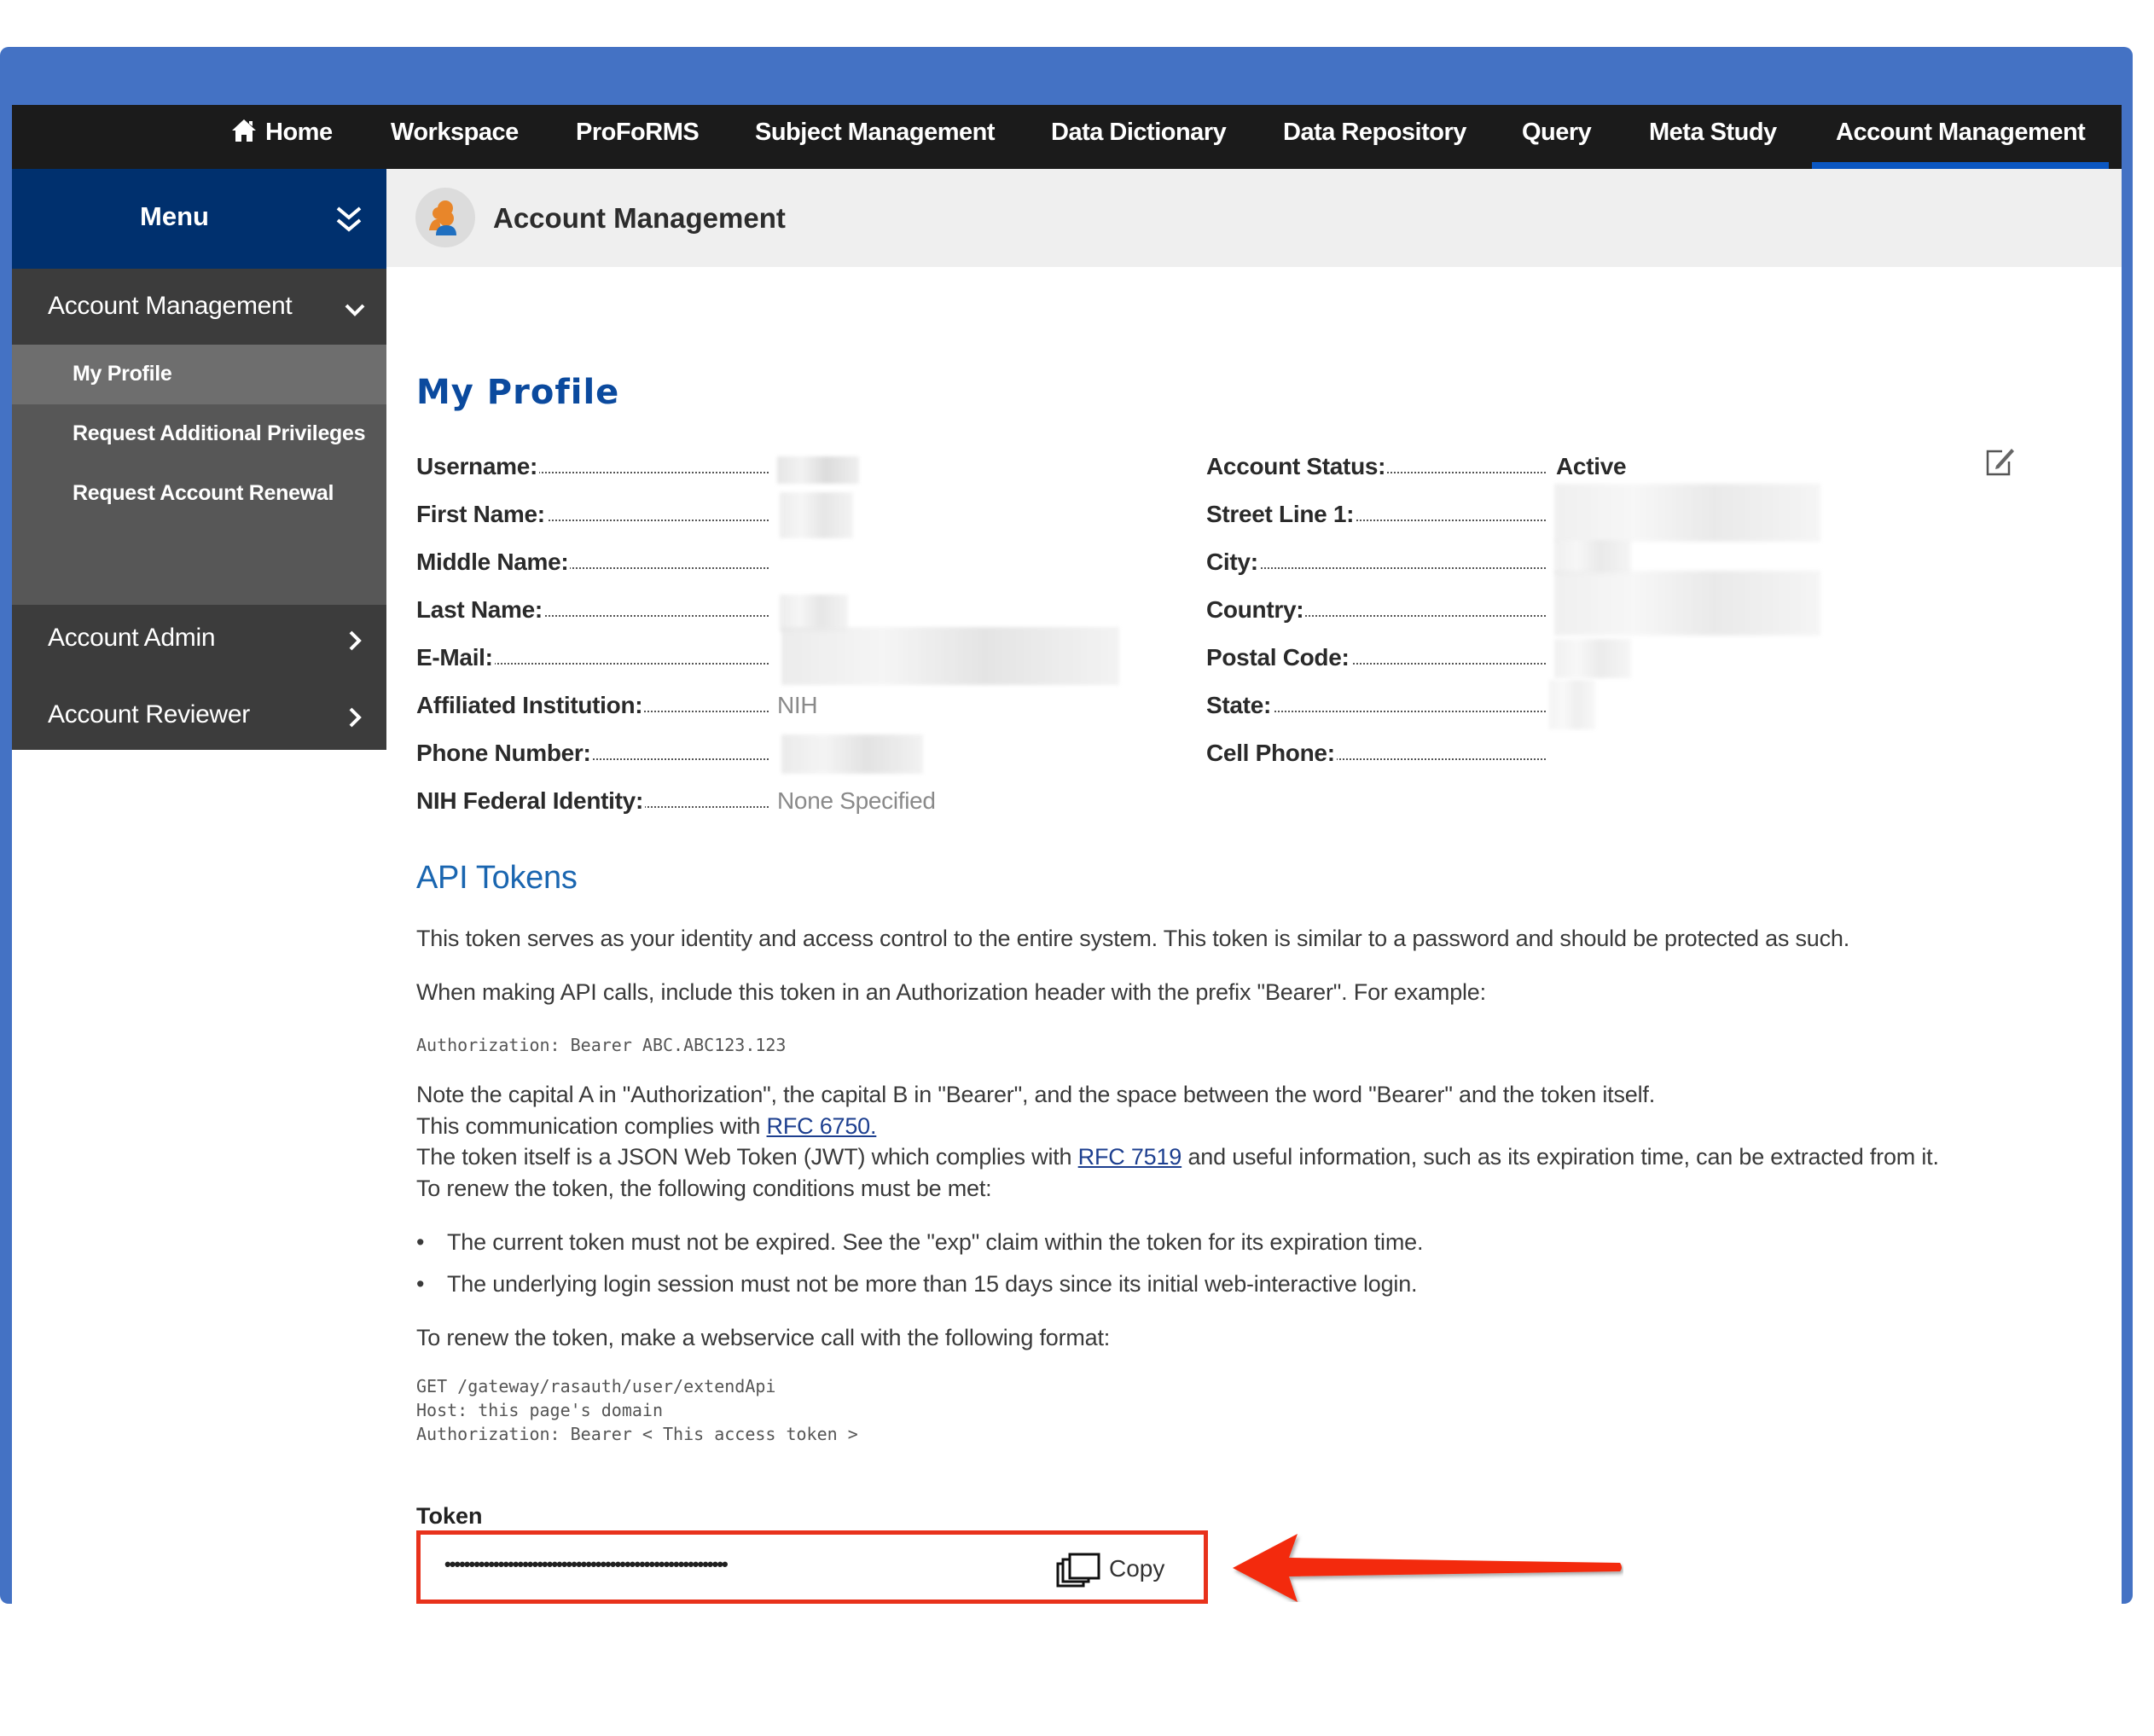 The image size is (2154, 1736). I want to click on field-nih-federal-identity: NIH Federal Identity: None Specified, so click(800, 804).